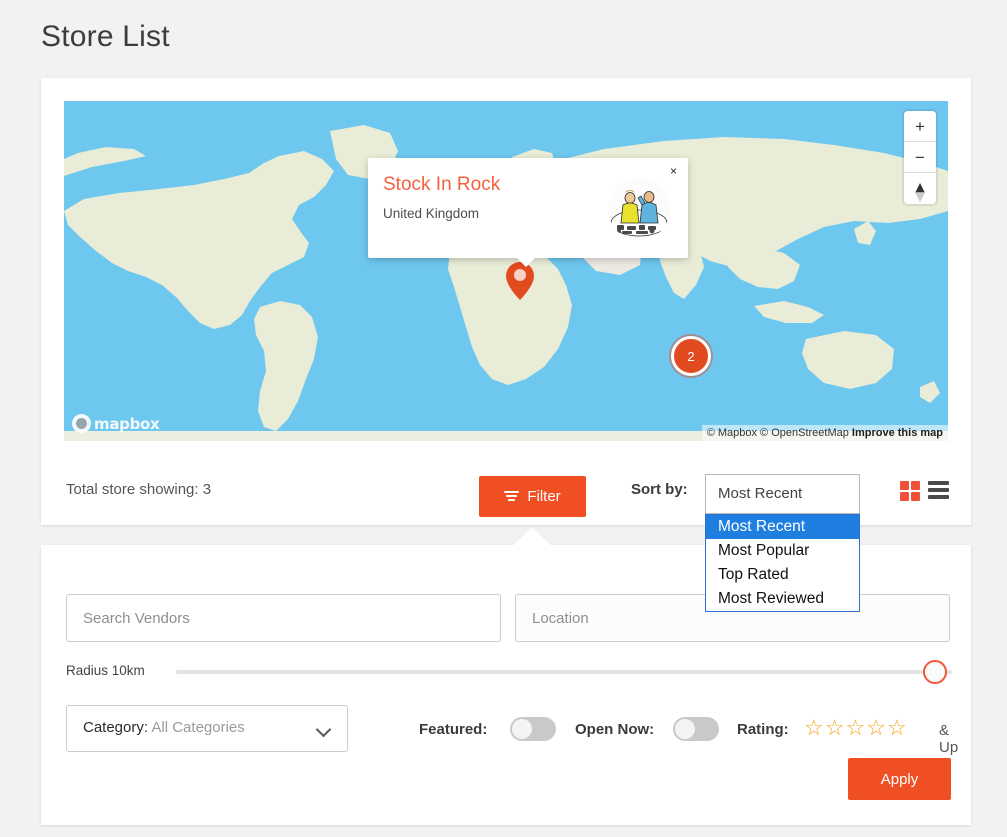 This screenshot has width=1007, height=837. What do you see at coordinates (949, 739) in the screenshot?
I see `and-up-label: & Up` at bounding box center [949, 739].